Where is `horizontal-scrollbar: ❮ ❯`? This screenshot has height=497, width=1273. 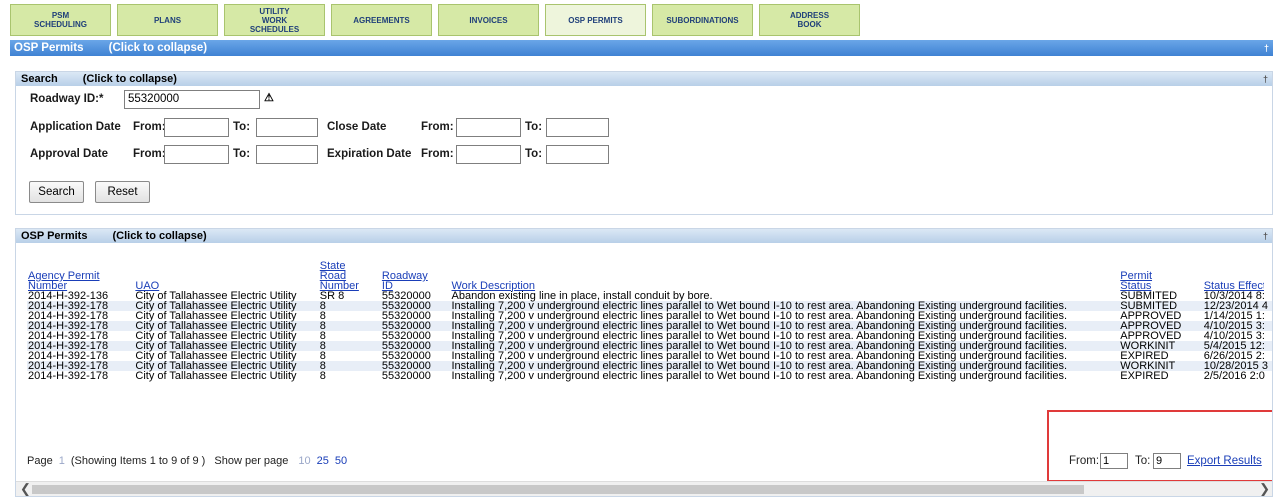
horizontal-scrollbar: ❮ ❯ is located at coordinates (644, 488).